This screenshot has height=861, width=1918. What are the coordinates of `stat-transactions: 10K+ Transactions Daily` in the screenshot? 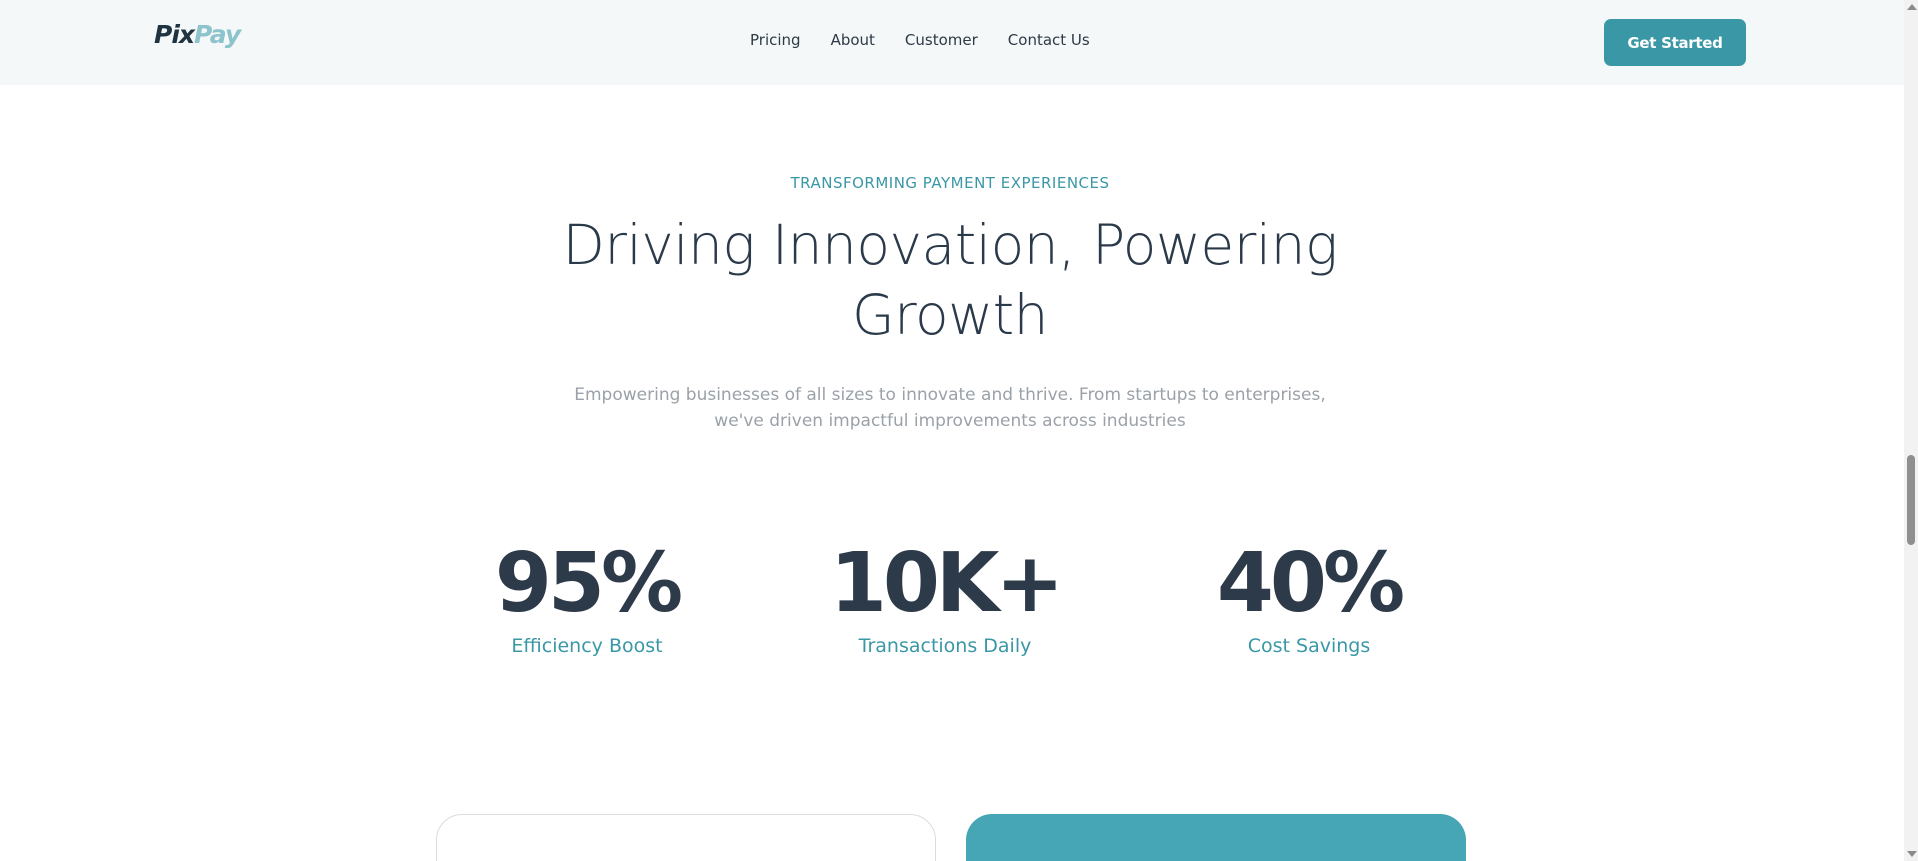 It's located at (945, 596).